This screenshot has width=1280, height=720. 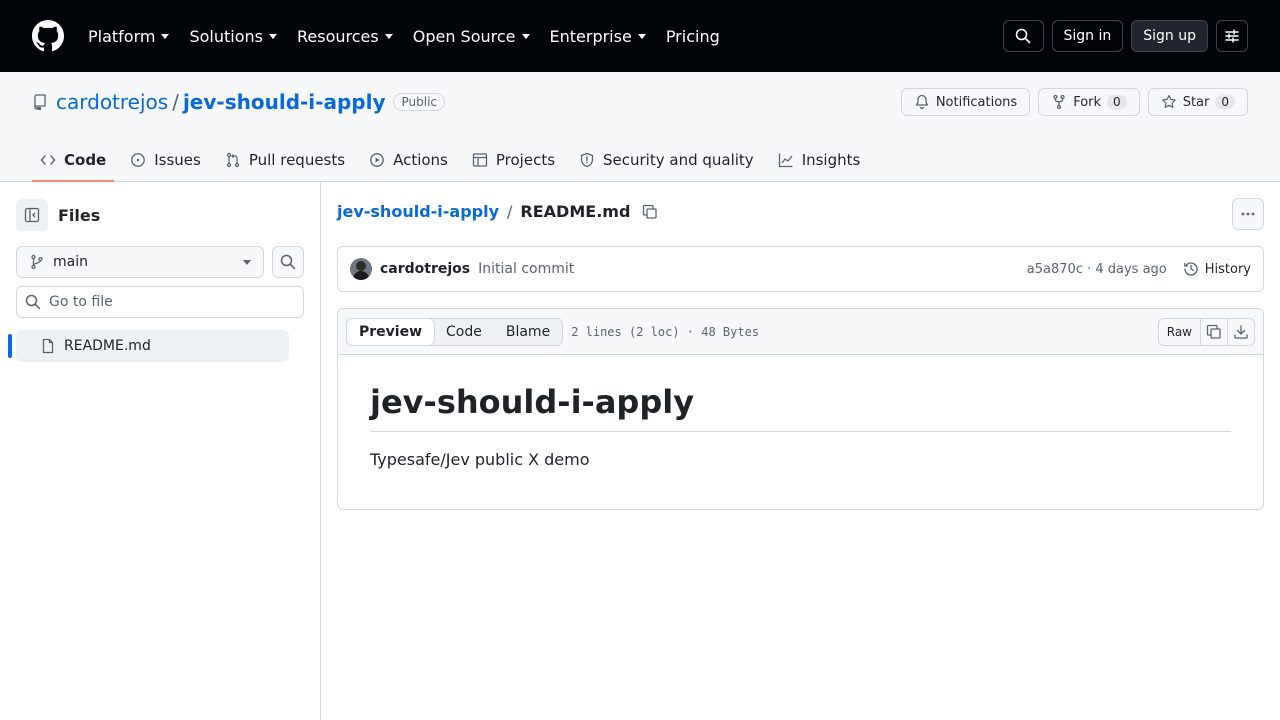 What do you see at coordinates (107, 346) in the screenshot?
I see `tree-item-label: README.md` at bounding box center [107, 346].